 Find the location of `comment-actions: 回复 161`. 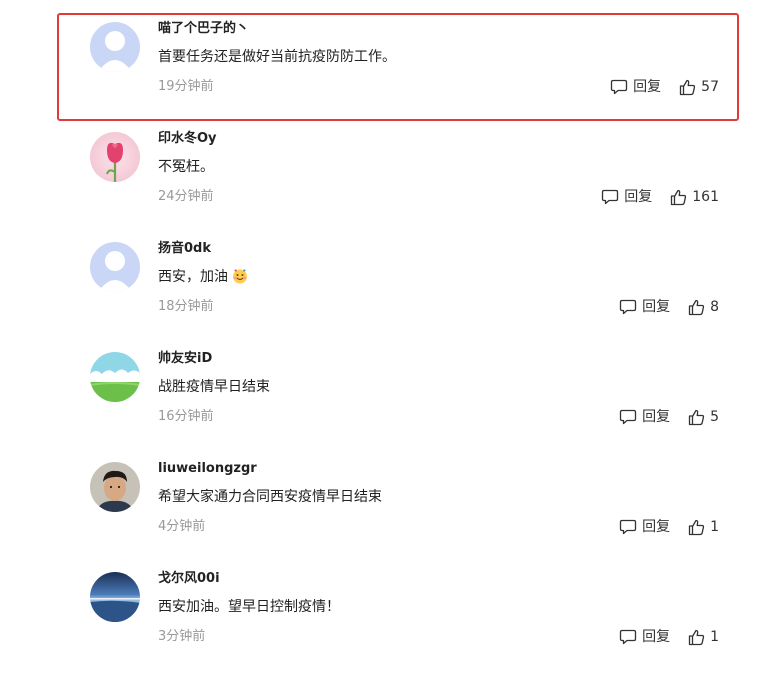

comment-actions: 回复 161 is located at coordinates (660, 197).